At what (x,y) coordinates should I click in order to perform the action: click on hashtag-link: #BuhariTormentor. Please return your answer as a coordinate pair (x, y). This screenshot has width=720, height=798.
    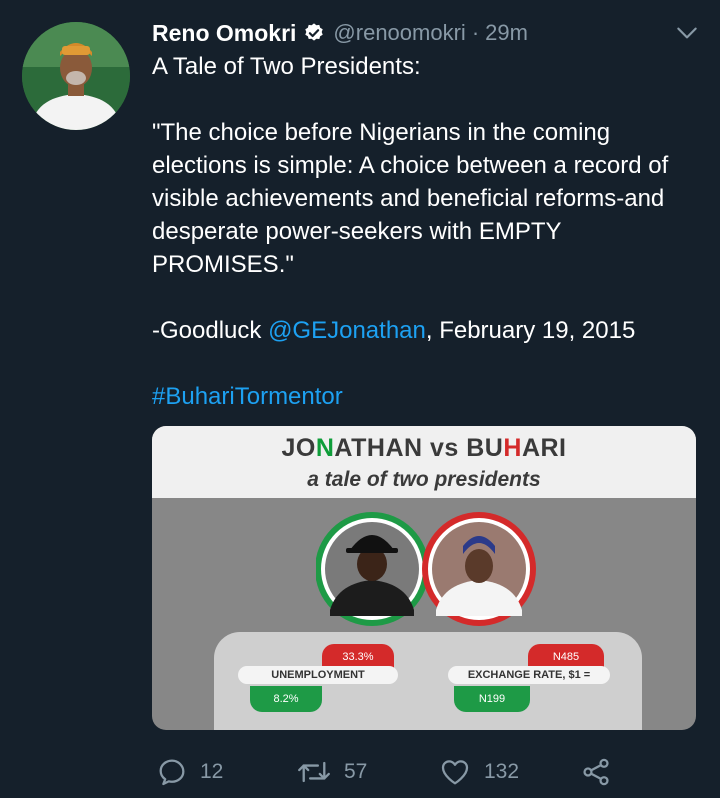
    Looking at the image, I should click on (247, 396).